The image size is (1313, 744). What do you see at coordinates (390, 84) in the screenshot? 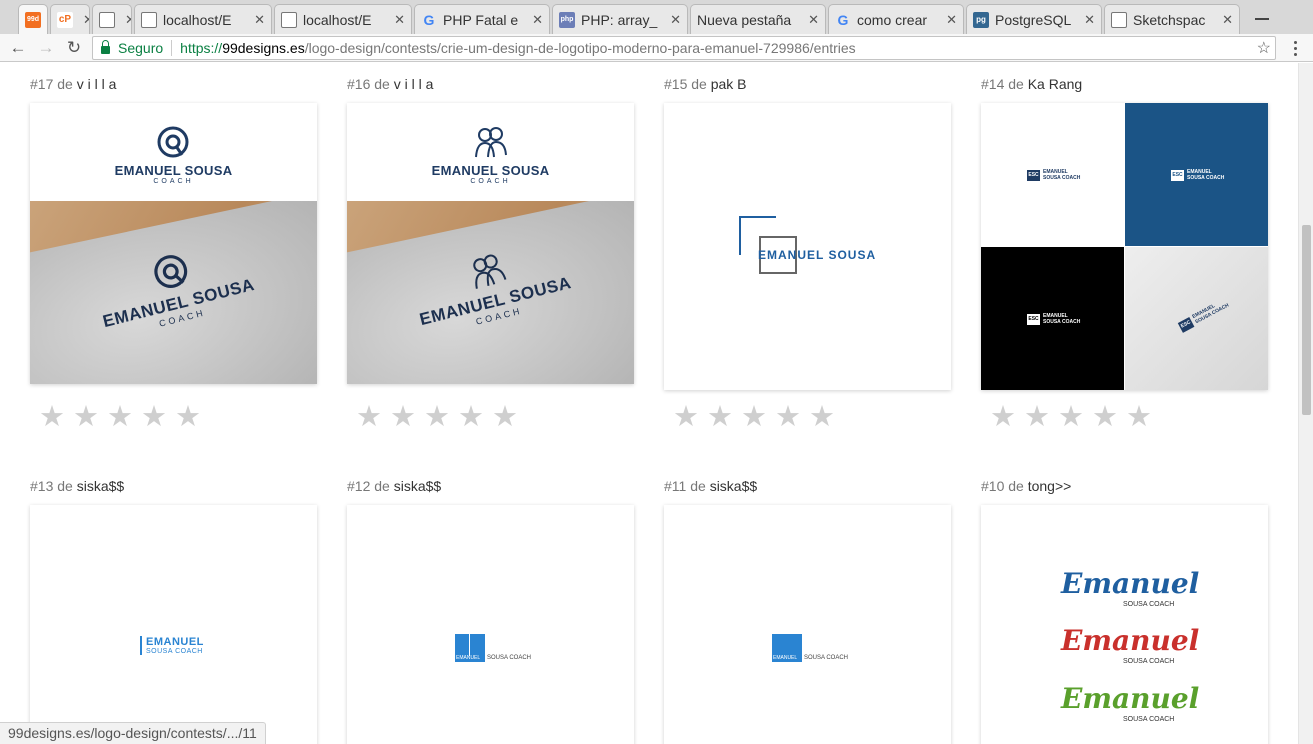
I see `entry-label: #16 de v i l l a` at bounding box center [390, 84].